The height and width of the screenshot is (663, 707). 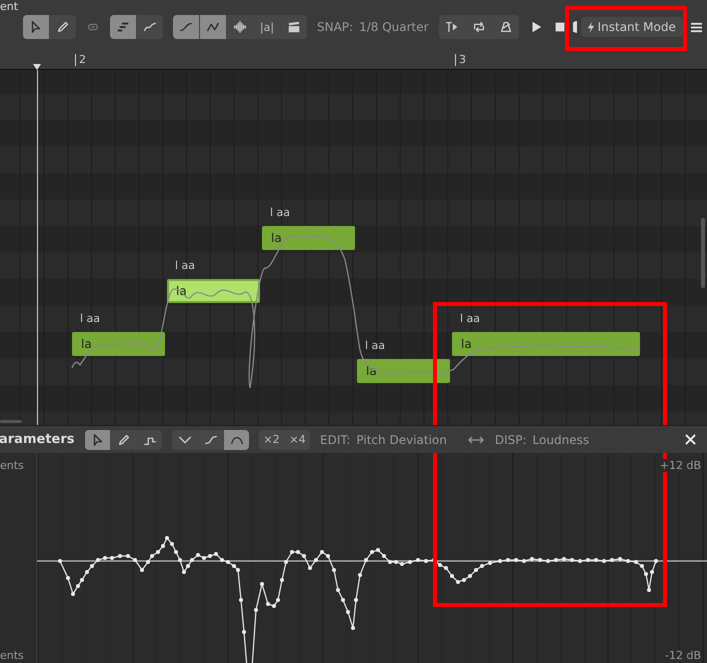 I want to click on axis-label: -12 dB, so click(x=683, y=655).